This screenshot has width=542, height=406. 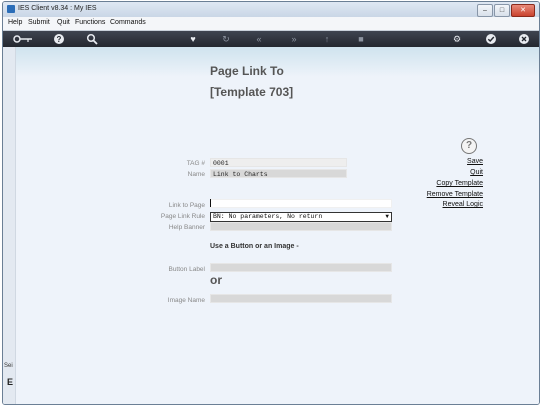 What do you see at coordinates (63, 22) in the screenshot?
I see `menu-quit: Quit` at bounding box center [63, 22].